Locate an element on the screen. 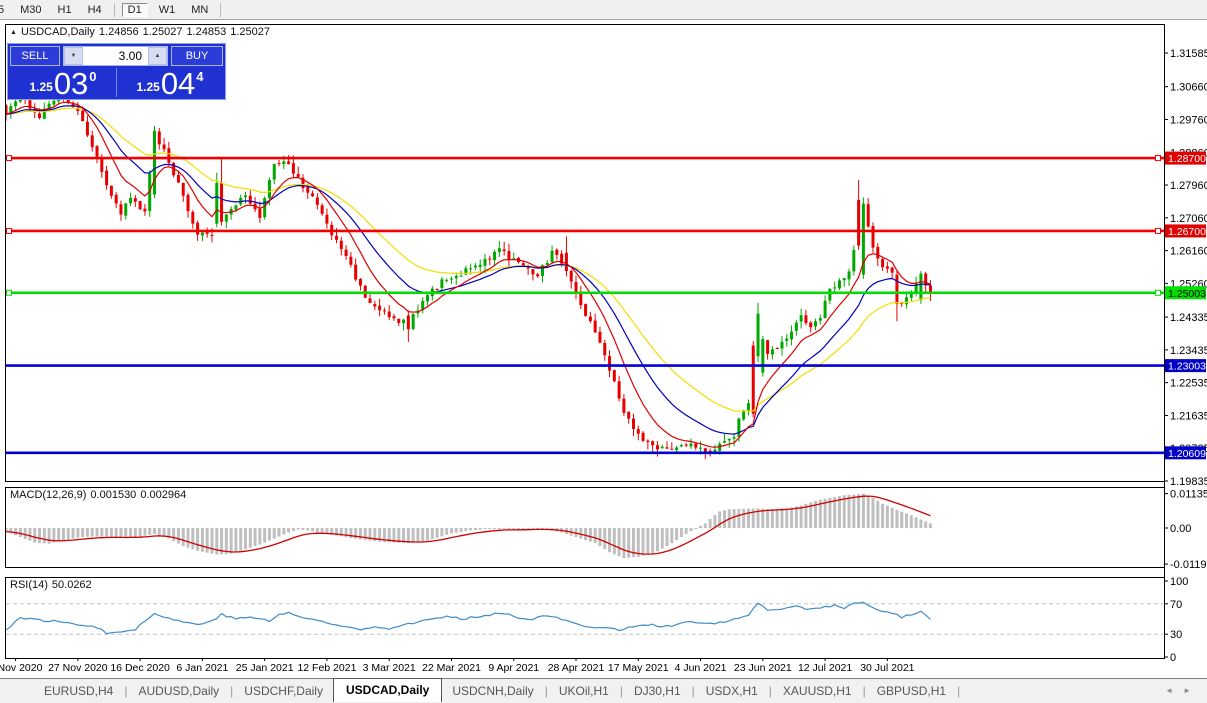 This screenshot has width=1207, height=703. date-tick-label: 30 Jul 2021 is located at coordinates (887, 668).